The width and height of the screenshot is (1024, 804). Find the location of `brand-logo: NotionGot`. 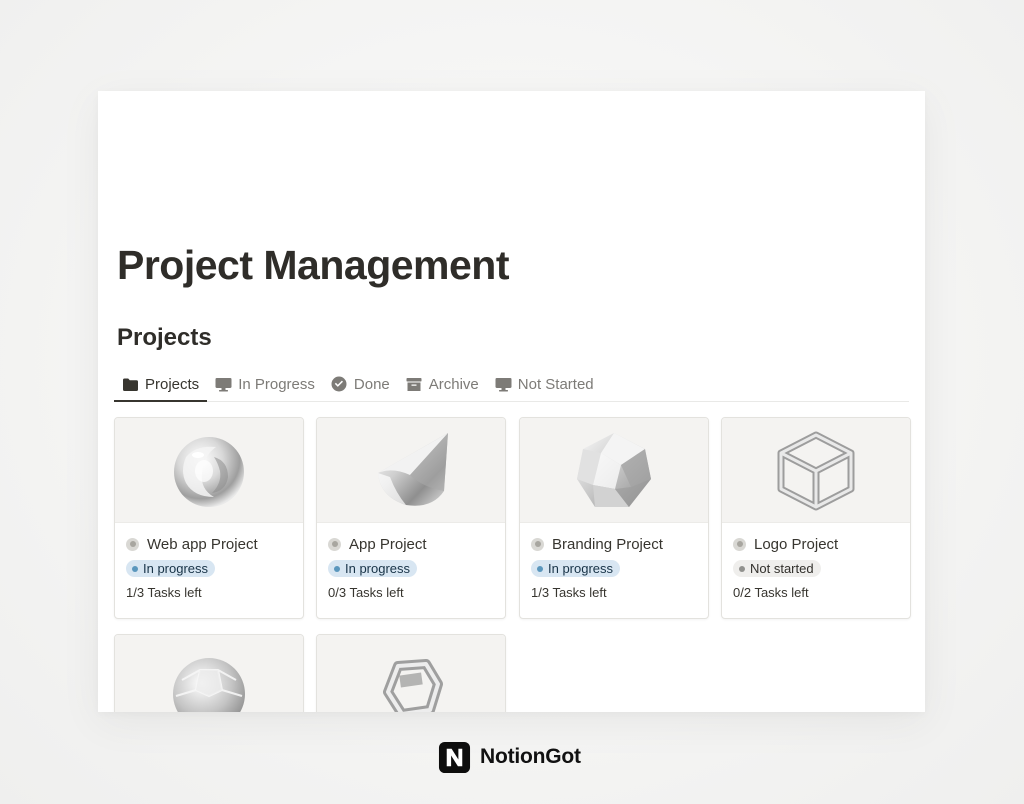

brand-logo: NotionGot is located at coordinates (509, 757).